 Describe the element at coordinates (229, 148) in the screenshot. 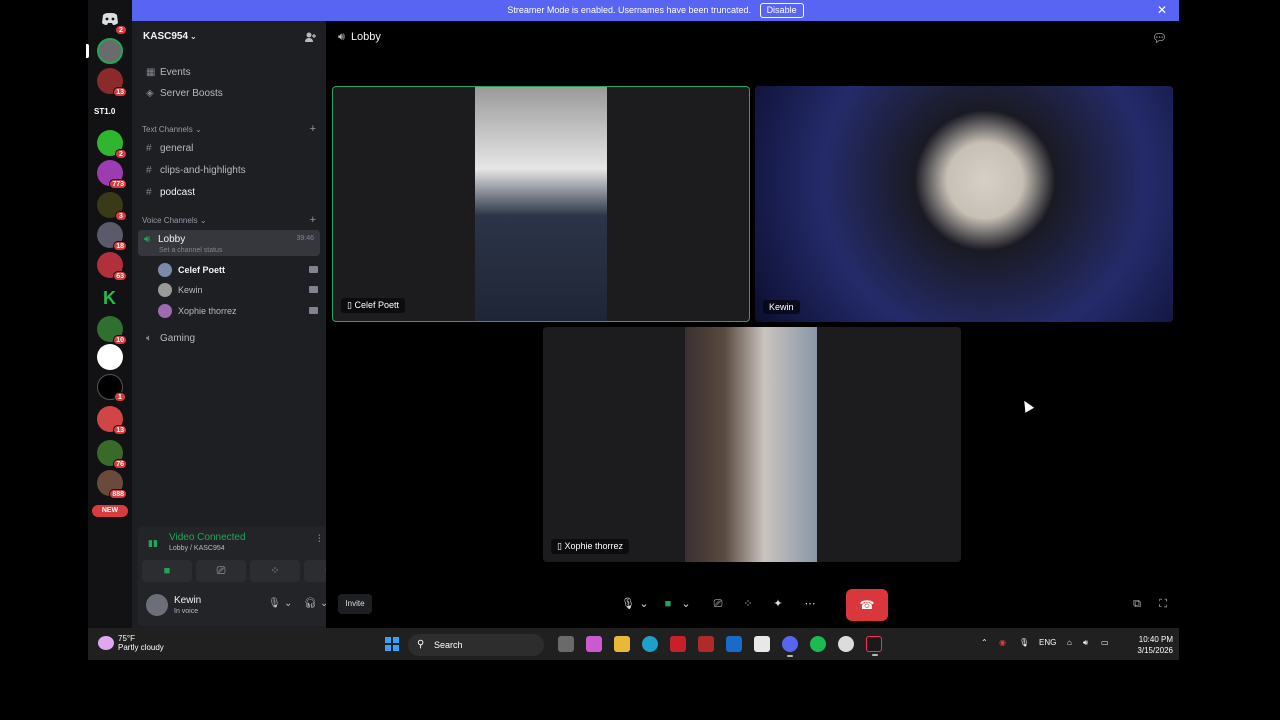

I see `channel-general: # general` at that location.